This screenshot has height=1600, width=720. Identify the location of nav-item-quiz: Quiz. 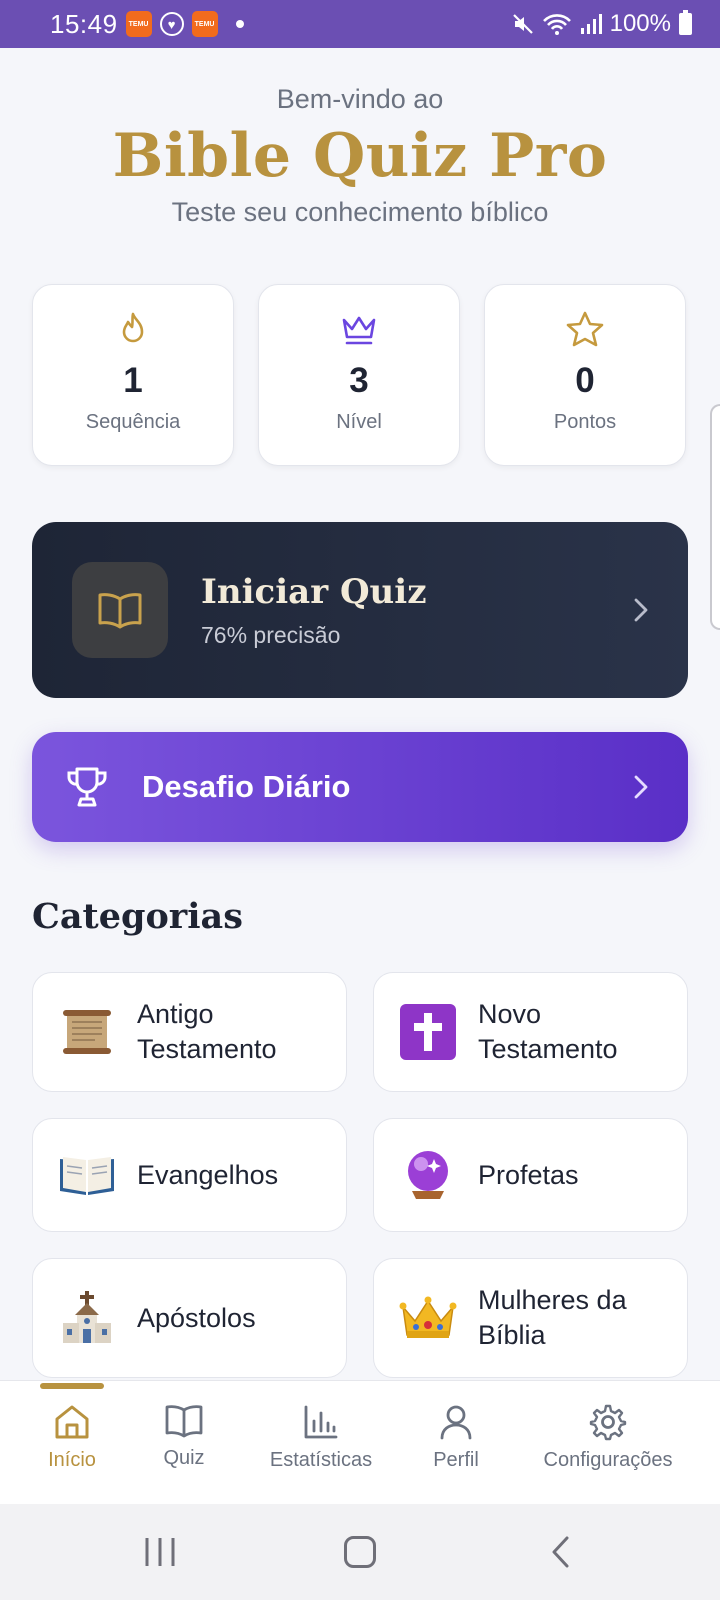
(184, 1436).